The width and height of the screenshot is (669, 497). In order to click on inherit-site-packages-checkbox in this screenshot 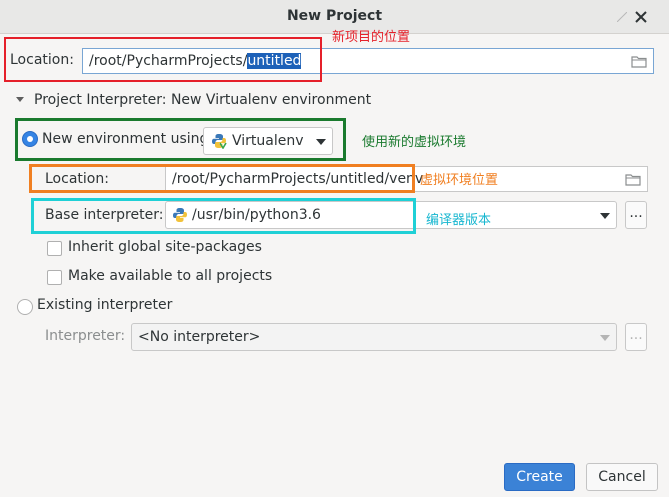, I will do `click(54, 248)`.